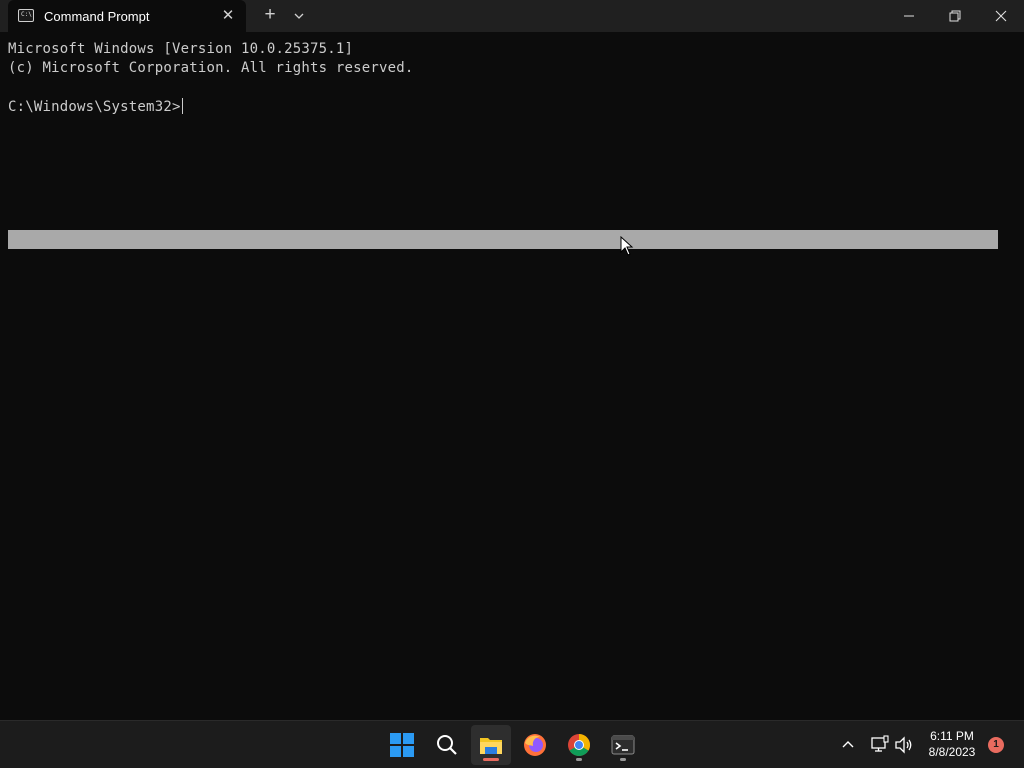  I want to click on console-line-version: Microsoft Windows [Version 10.0.25375.1], so click(181, 49).